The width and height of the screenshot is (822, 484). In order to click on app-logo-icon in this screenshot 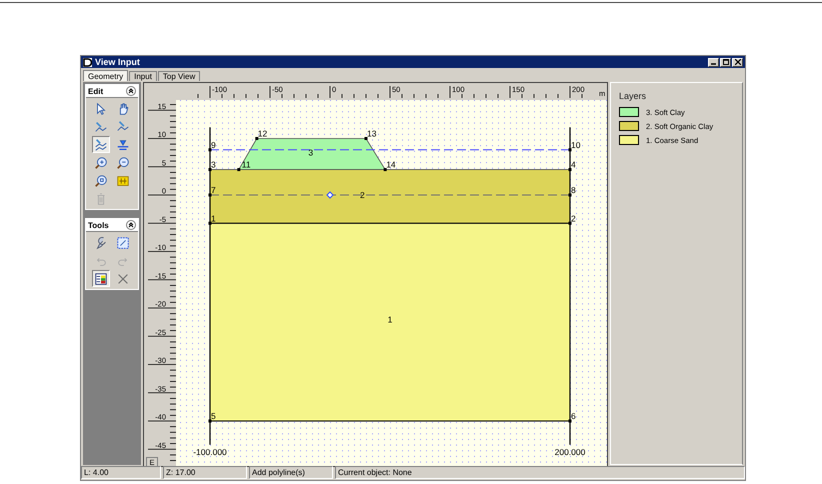, I will do `click(87, 62)`.